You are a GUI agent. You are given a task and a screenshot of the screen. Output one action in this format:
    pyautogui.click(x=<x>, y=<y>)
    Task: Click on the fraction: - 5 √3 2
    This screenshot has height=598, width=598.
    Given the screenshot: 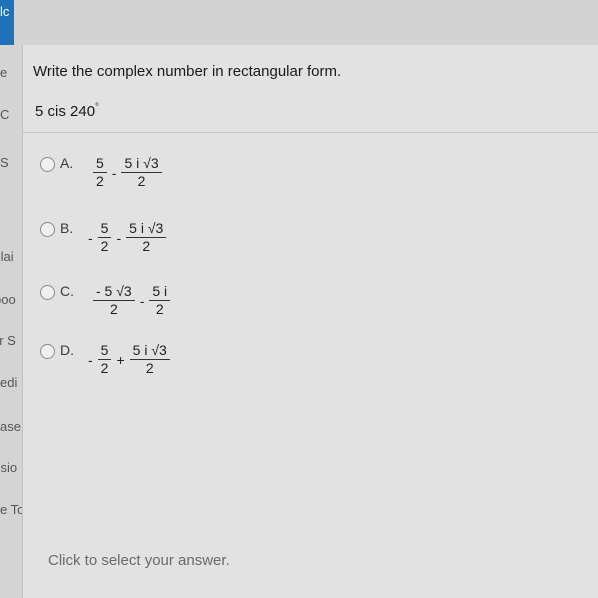 What is the action you would take?
    pyautogui.click(x=114, y=300)
    